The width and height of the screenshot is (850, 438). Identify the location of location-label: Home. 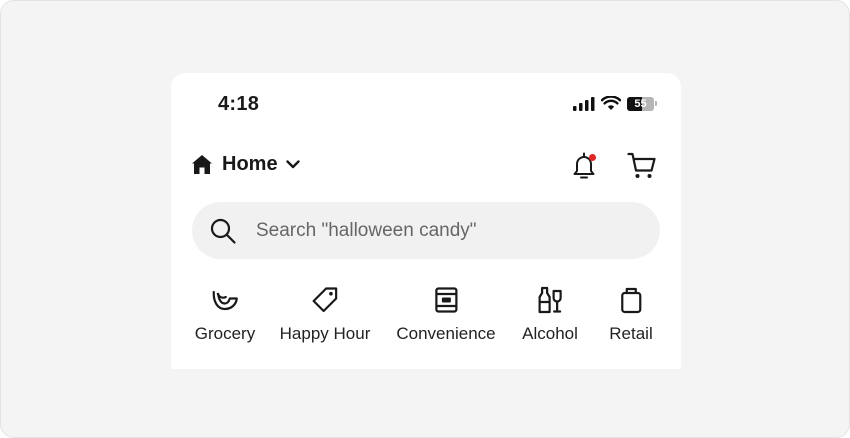
(250, 164).